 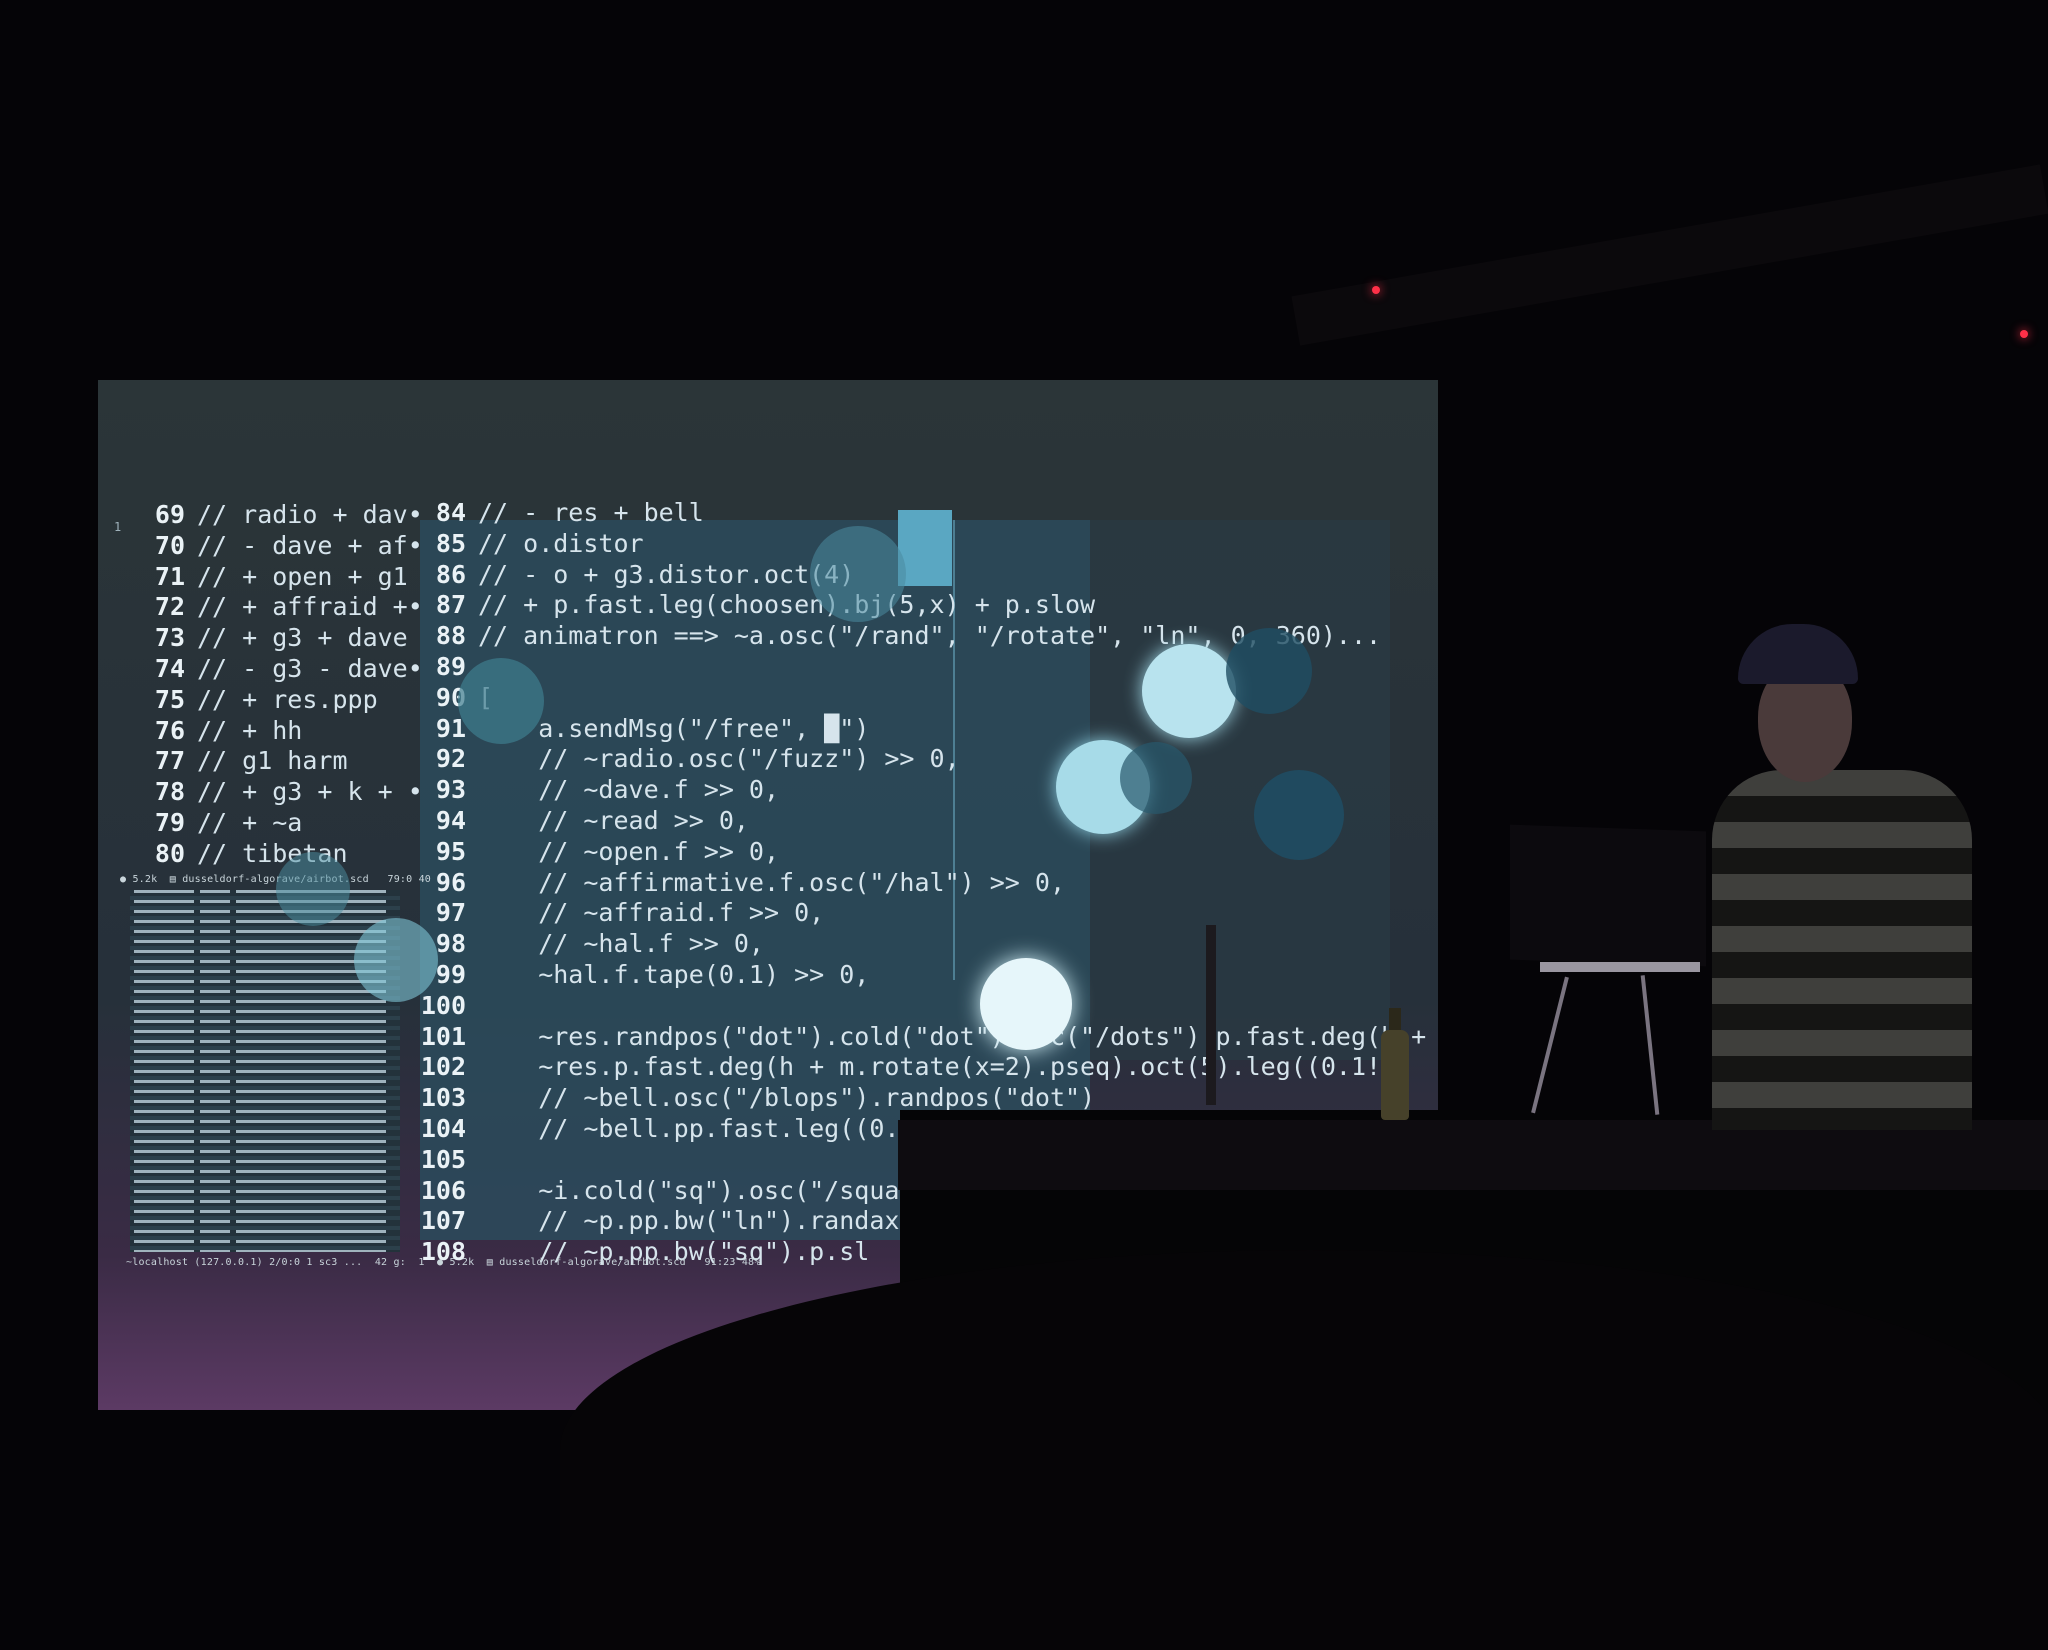 I want to click on code-text: // o.distor, so click(x=561, y=543).